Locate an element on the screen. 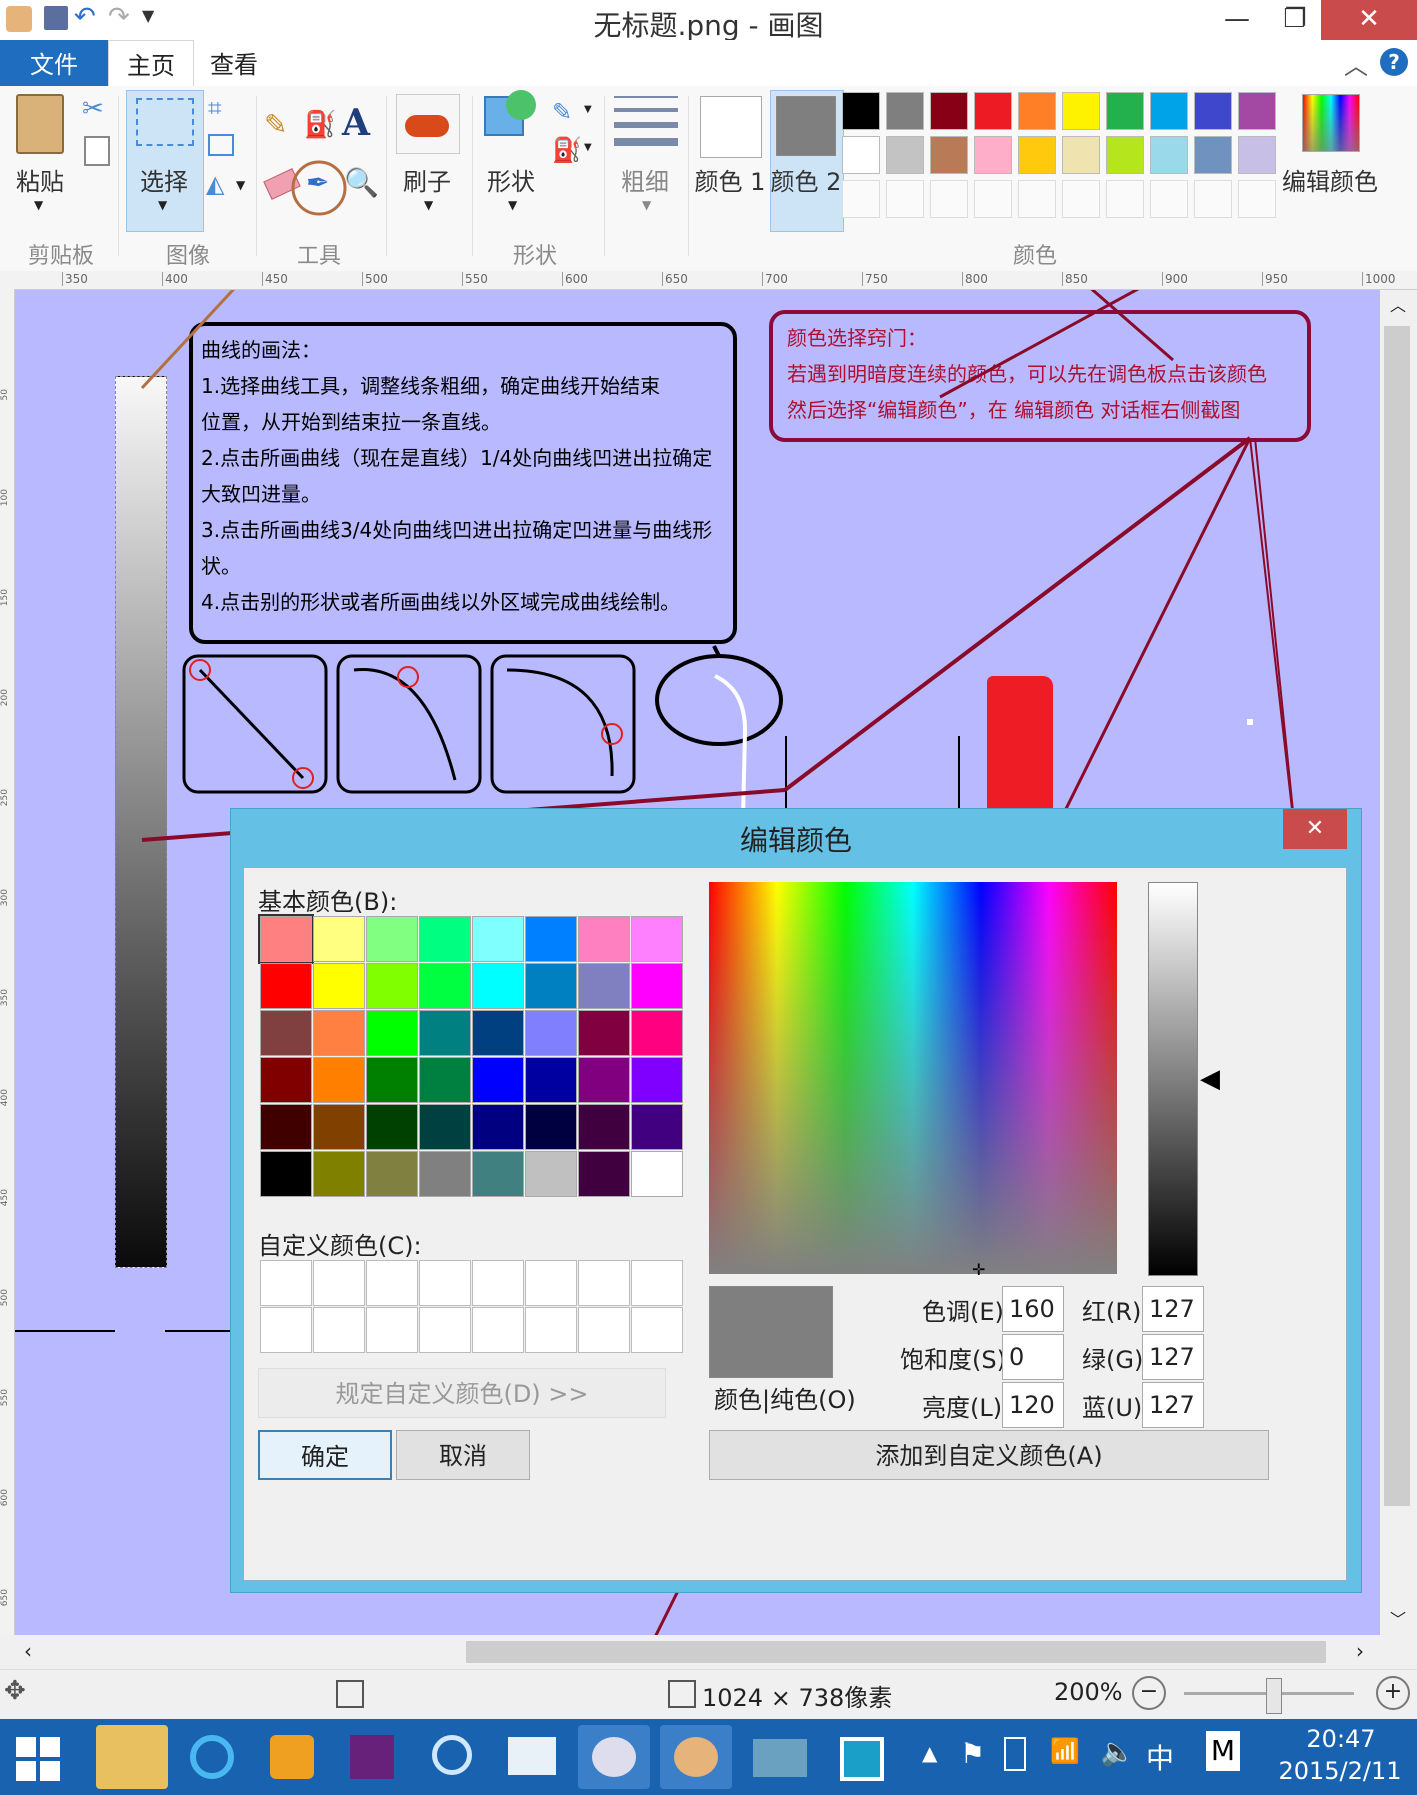 This screenshot has width=1417, height=1795. horizontal-scrollbar: ‹ › is located at coordinates (708, 1652).